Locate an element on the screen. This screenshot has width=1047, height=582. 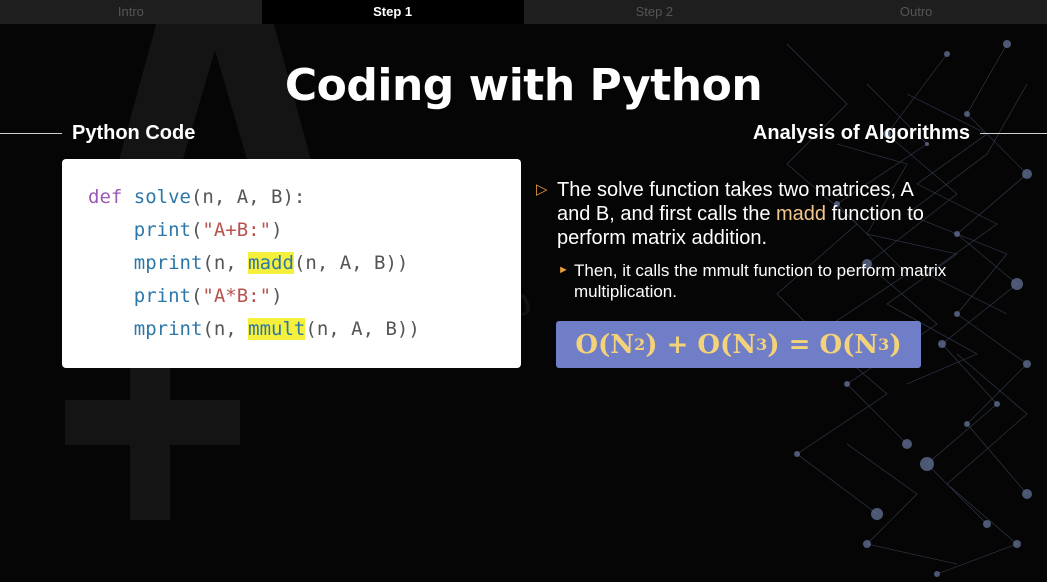
tab-step-1: Step 1 is located at coordinates (392, 12).